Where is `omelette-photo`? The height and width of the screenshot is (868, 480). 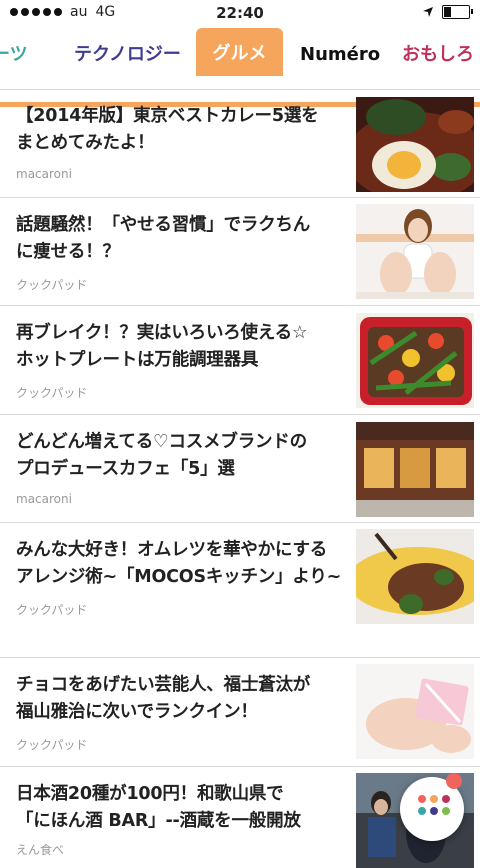
omelette-photo is located at coordinates (415, 576).